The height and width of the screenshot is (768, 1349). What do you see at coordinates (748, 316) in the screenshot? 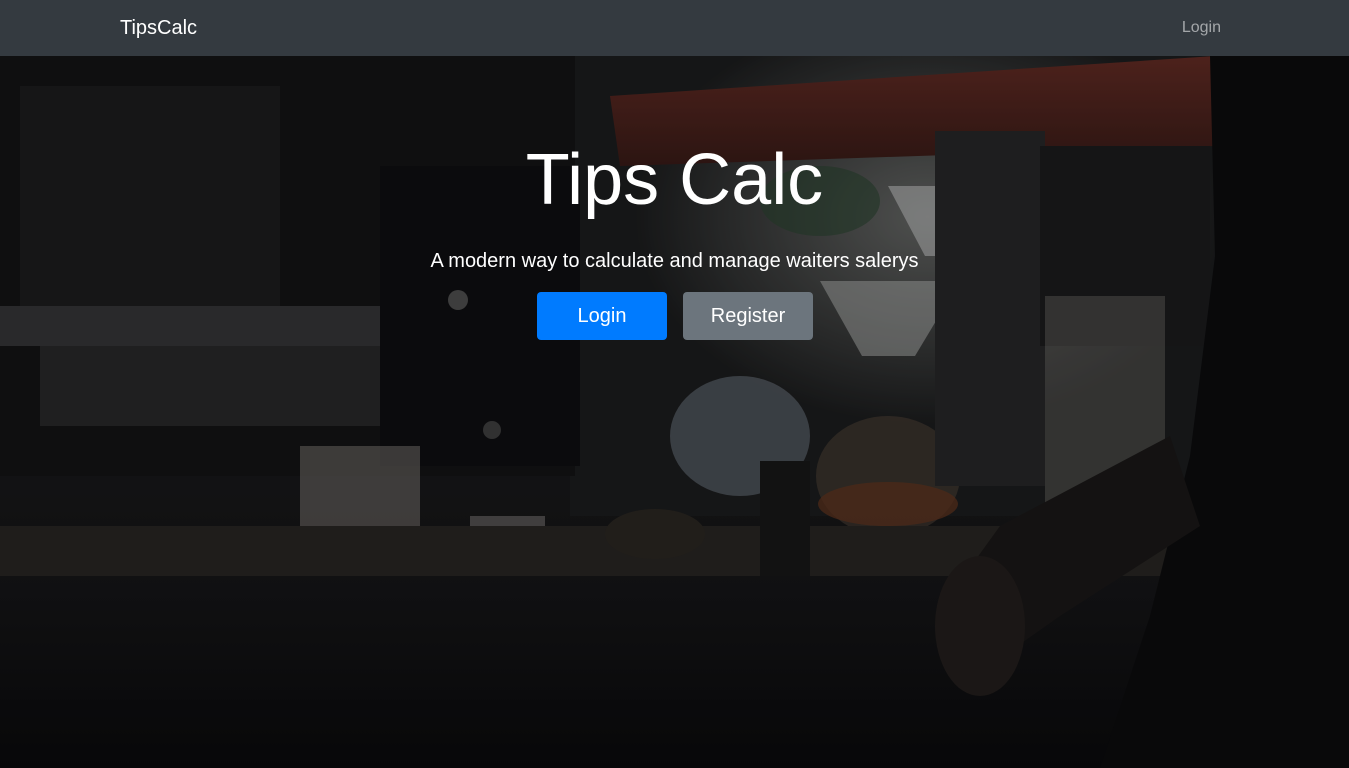
I see `register-button: Register` at bounding box center [748, 316].